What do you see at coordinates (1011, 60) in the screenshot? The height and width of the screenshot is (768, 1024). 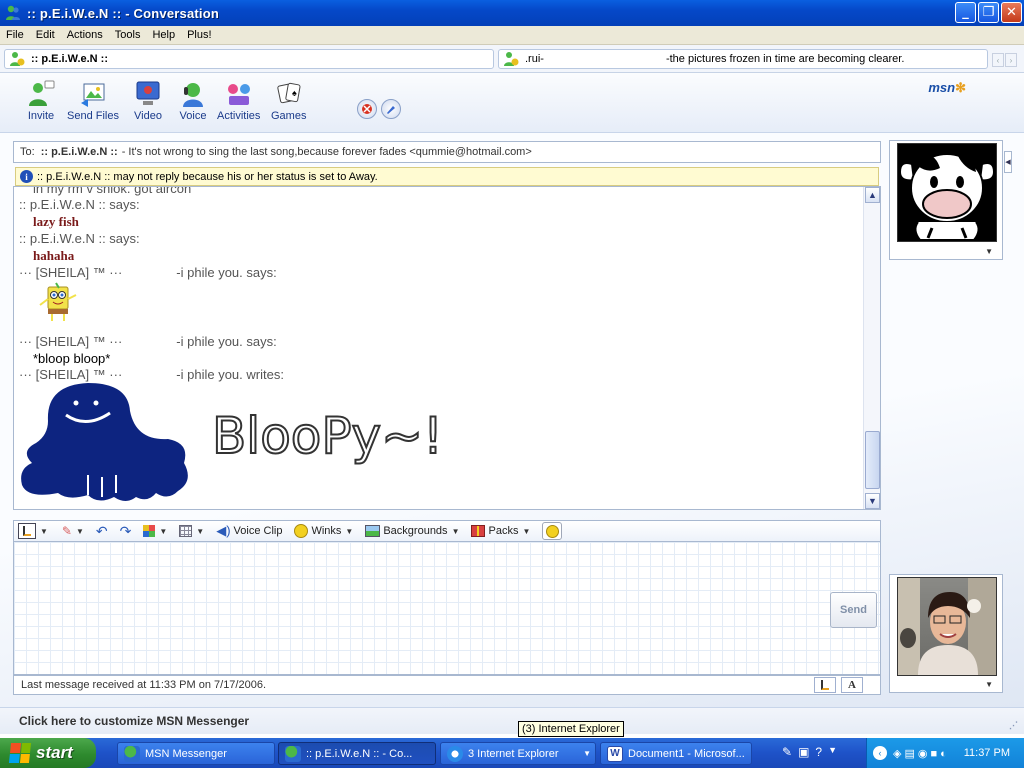 I see `contacts-scroll-right-icon: ›` at bounding box center [1011, 60].